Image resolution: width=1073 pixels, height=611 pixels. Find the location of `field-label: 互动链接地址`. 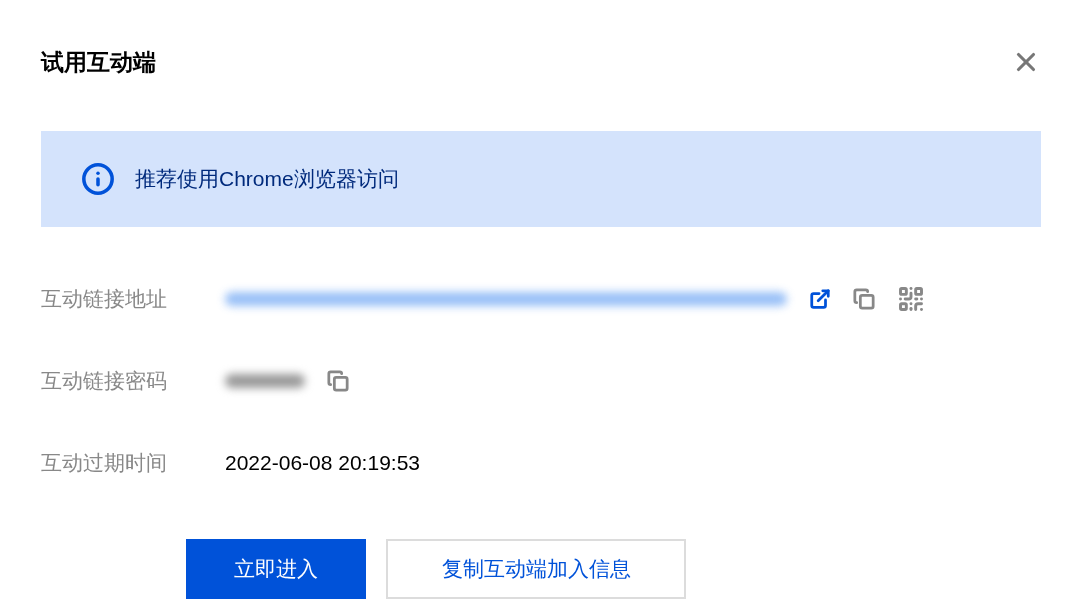

field-label: 互动链接地址 is located at coordinates (104, 299).